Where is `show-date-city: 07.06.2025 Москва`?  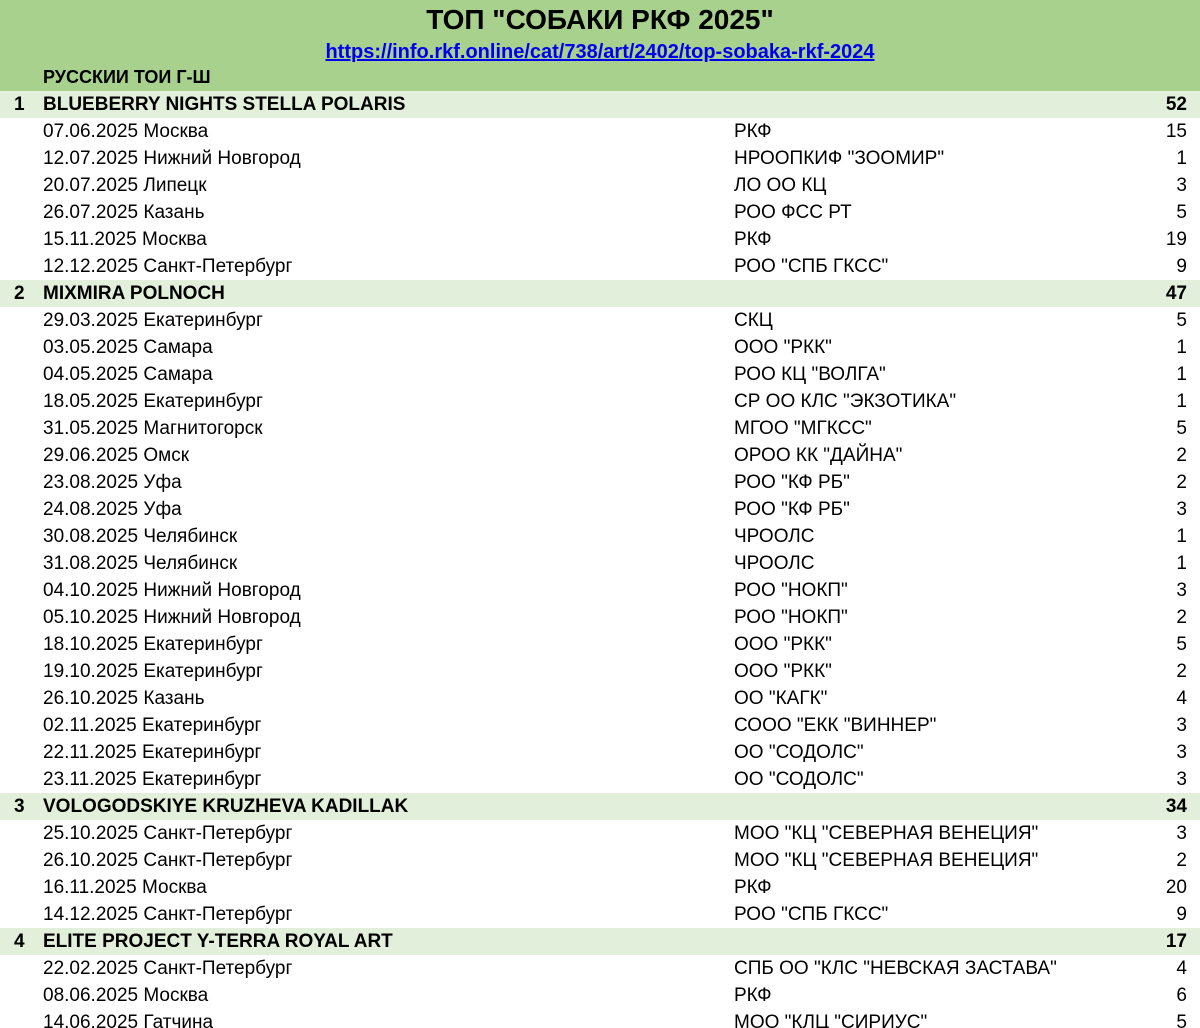
show-date-city: 07.06.2025 Москва is located at coordinates (126, 131).